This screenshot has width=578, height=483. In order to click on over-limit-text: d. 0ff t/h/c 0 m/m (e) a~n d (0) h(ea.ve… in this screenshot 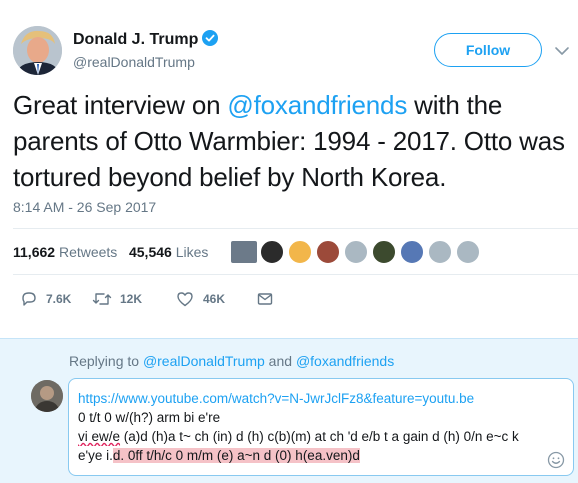, I will do `click(236, 455)`.